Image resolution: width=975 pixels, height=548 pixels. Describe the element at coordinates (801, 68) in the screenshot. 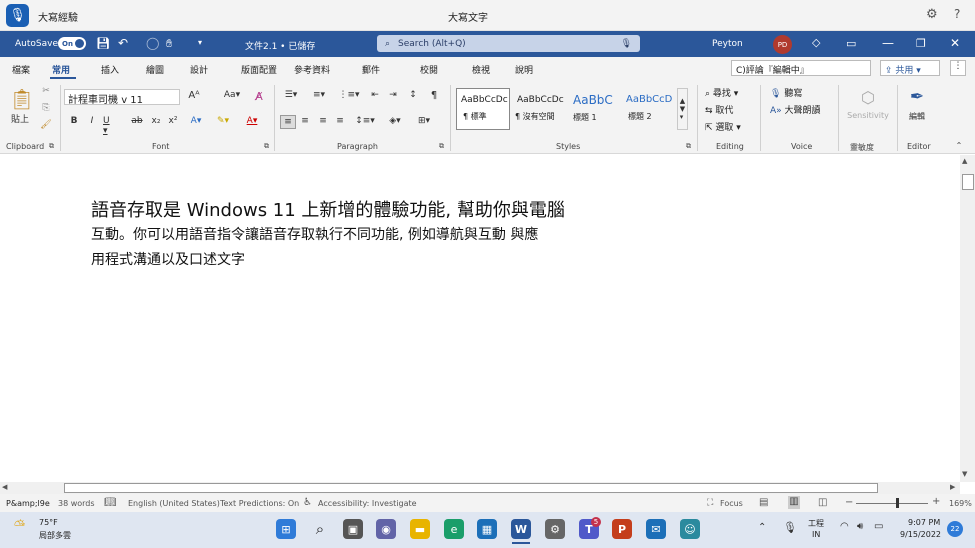

I see `comments-button: C)評論『編輯中』` at that location.